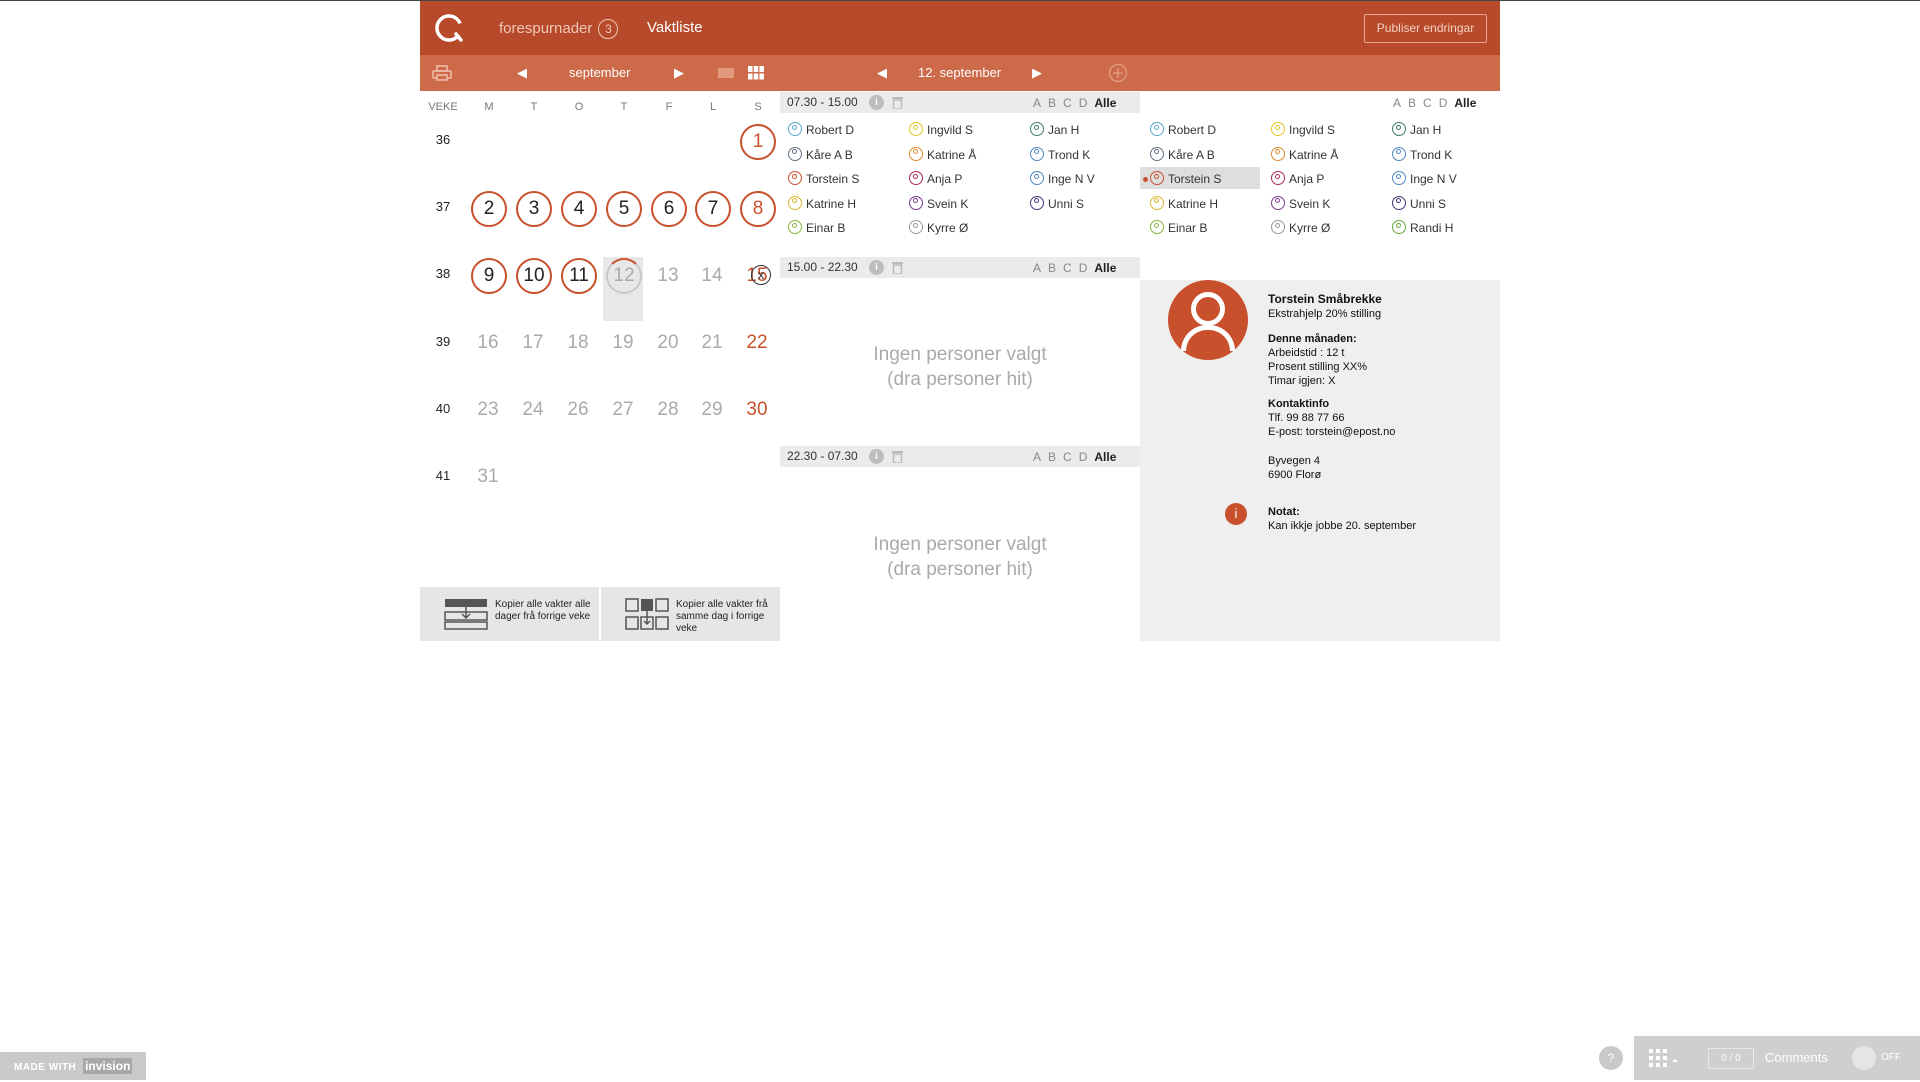 Image resolution: width=1920 pixels, height=1082 pixels. I want to click on calendar-day: 20, so click(668, 343).